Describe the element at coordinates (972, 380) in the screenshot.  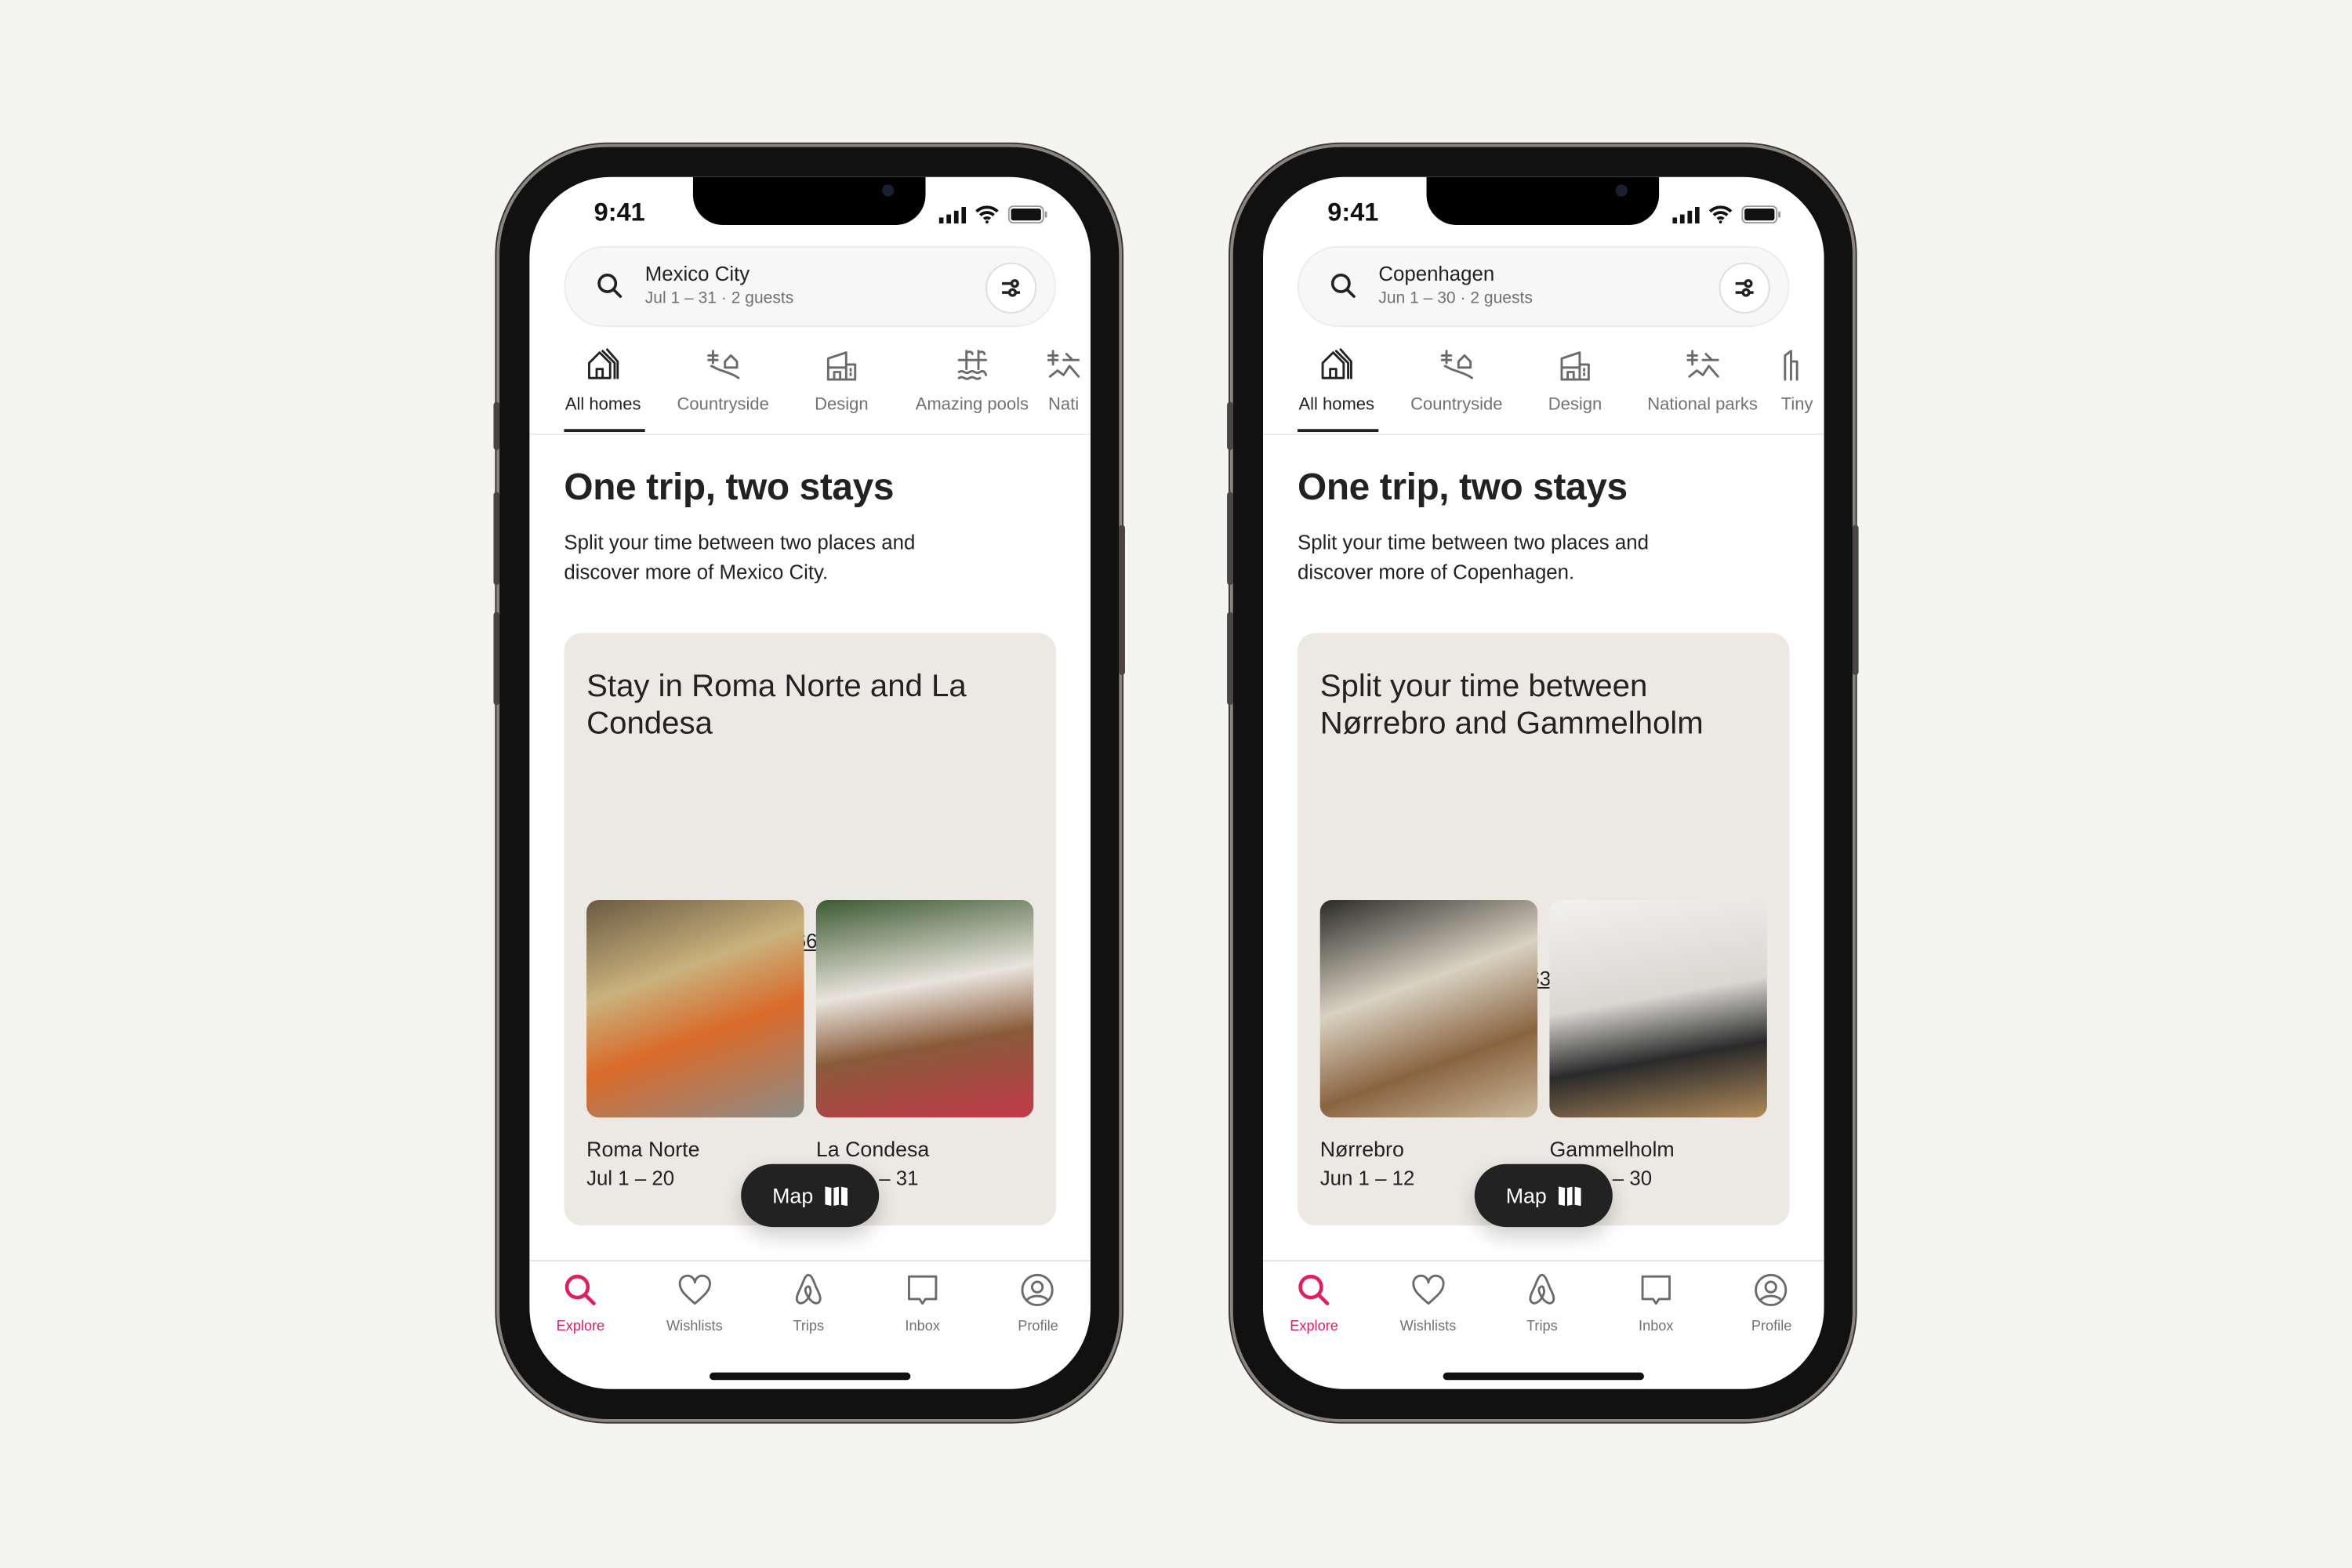
I see `category-tab: Amazing pools` at that location.